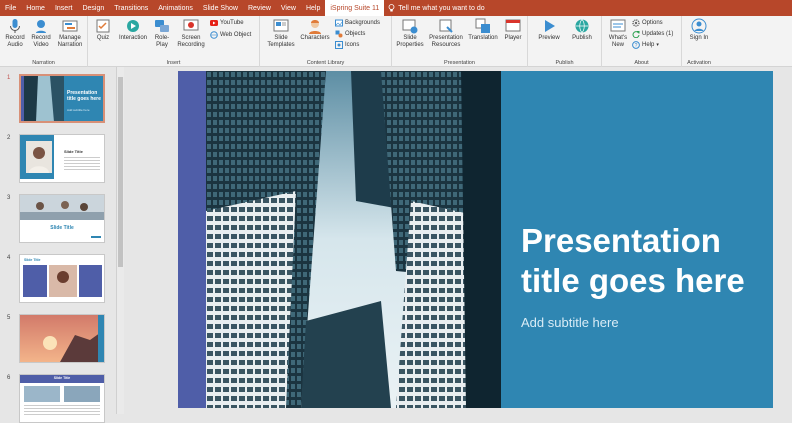  What do you see at coordinates (214, 23) in the screenshot?
I see `youtube-icon` at bounding box center [214, 23].